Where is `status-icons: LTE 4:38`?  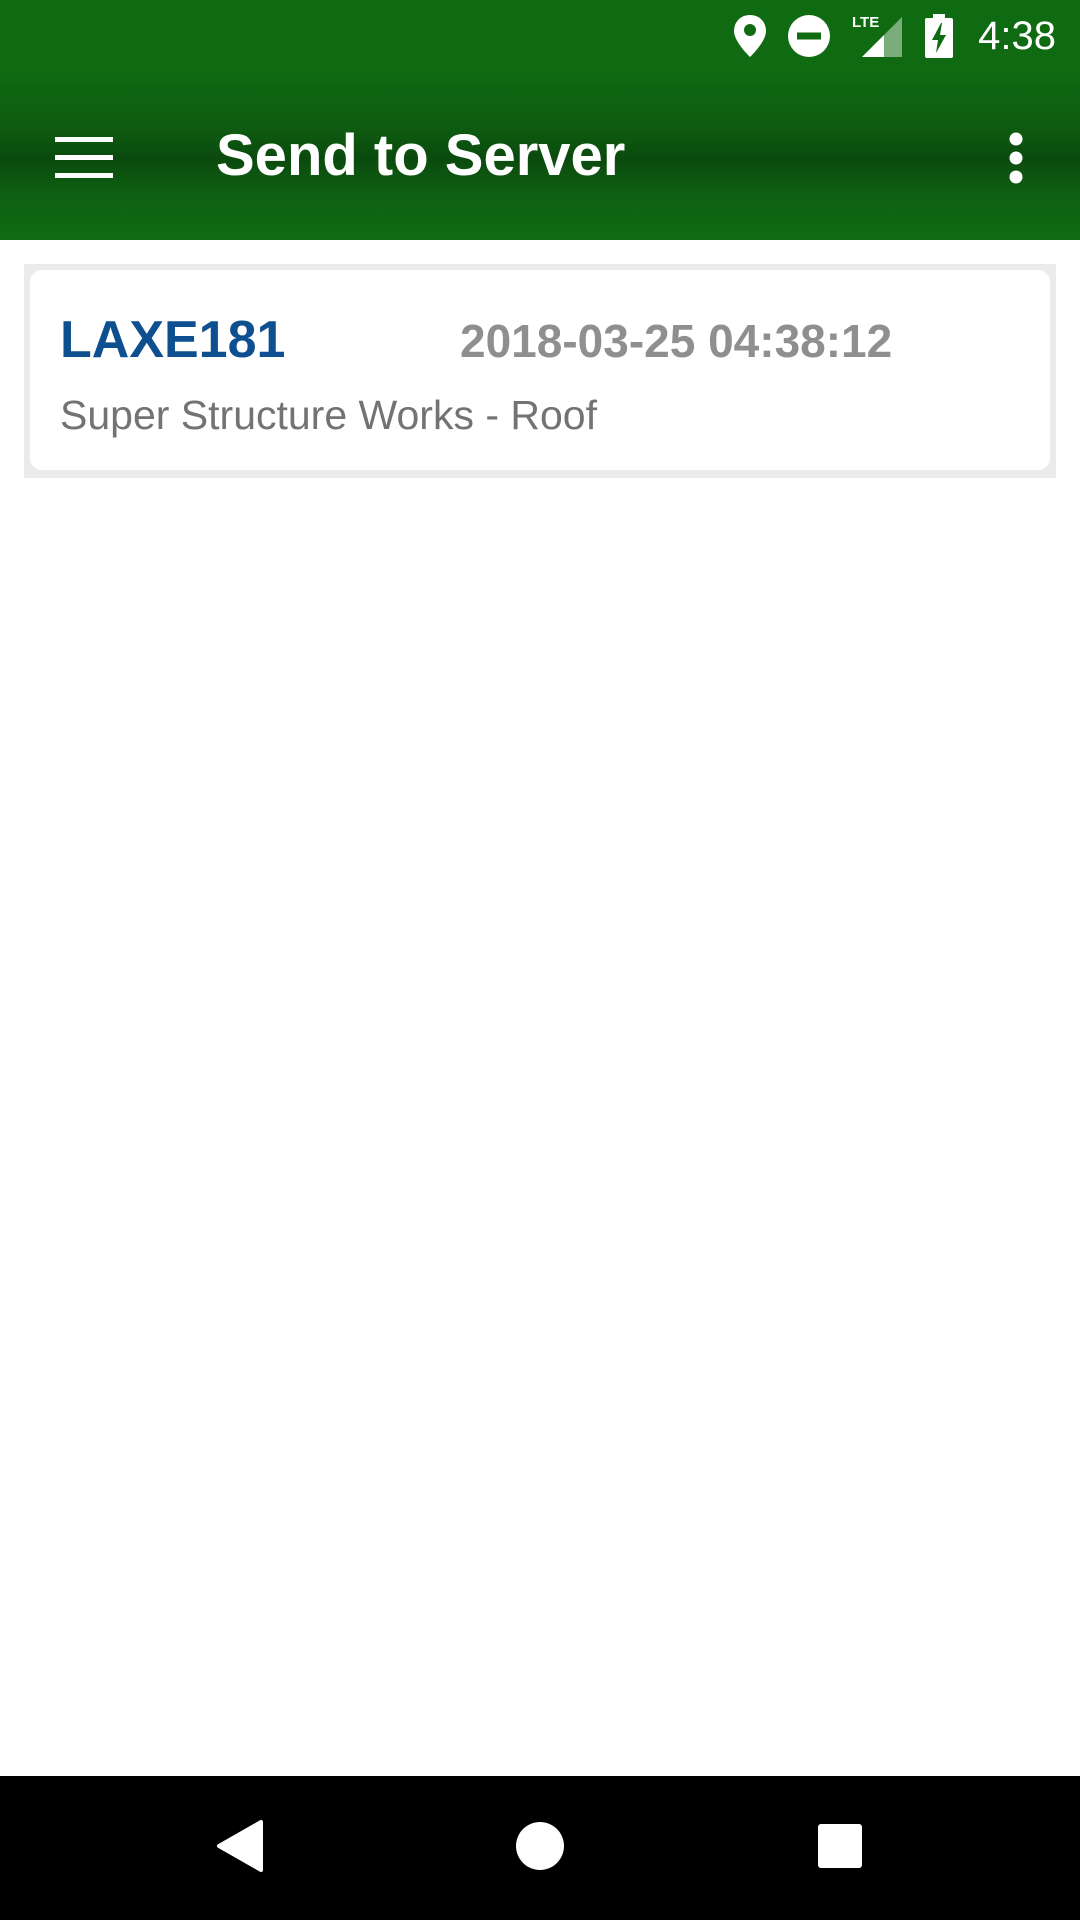 status-icons: LTE 4:38 is located at coordinates (894, 36).